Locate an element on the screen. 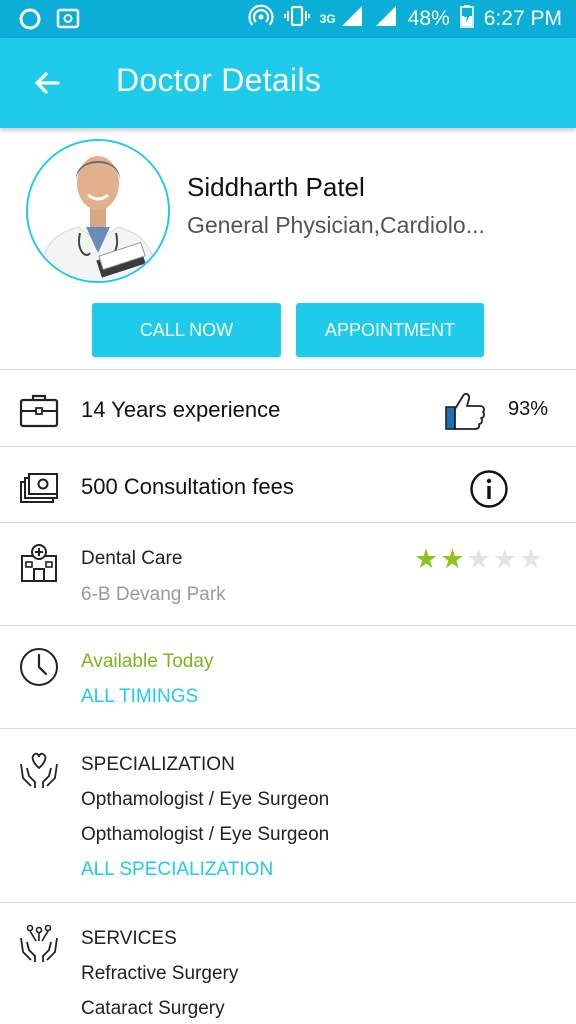  fees-text: 500 Consultation fees is located at coordinates (187, 486).